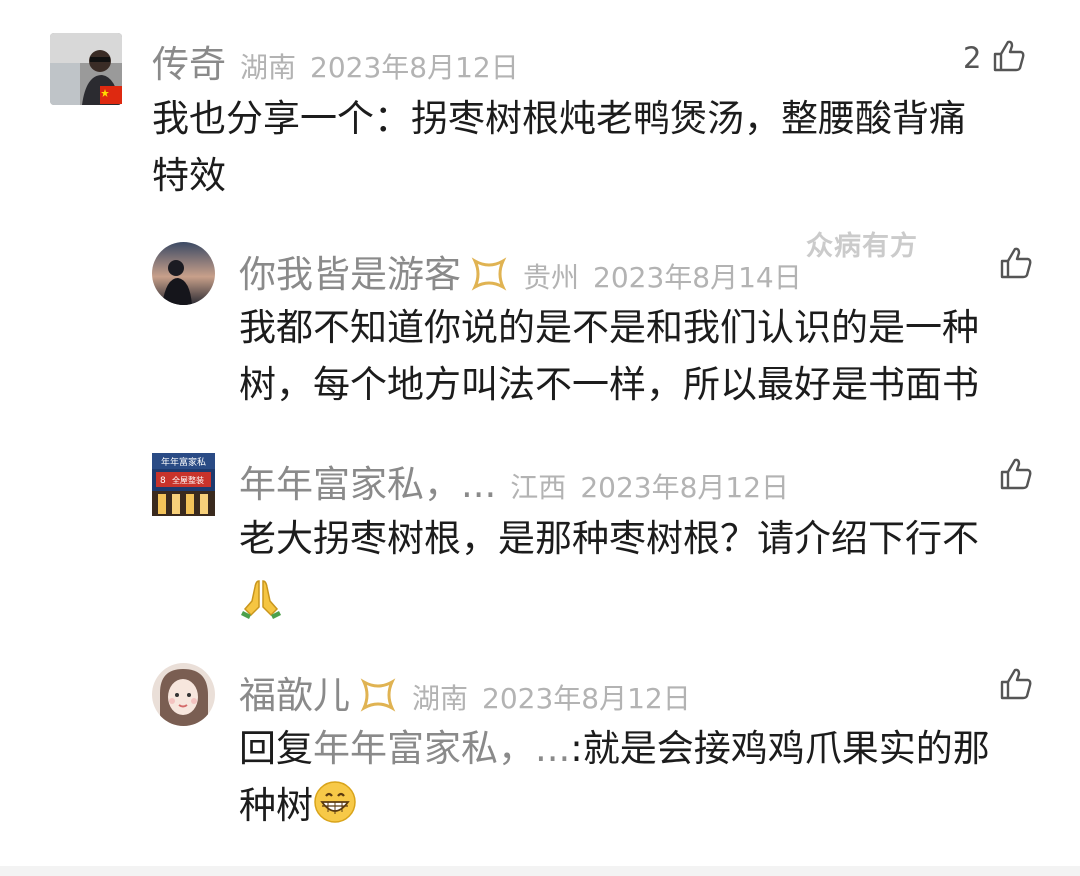 This screenshot has width=1080, height=876. What do you see at coordinates (780, 748) in the screenshot?
I see `reply-text: :就是会接鸡鸡爪果实的那` at bounding box center [780, 748].